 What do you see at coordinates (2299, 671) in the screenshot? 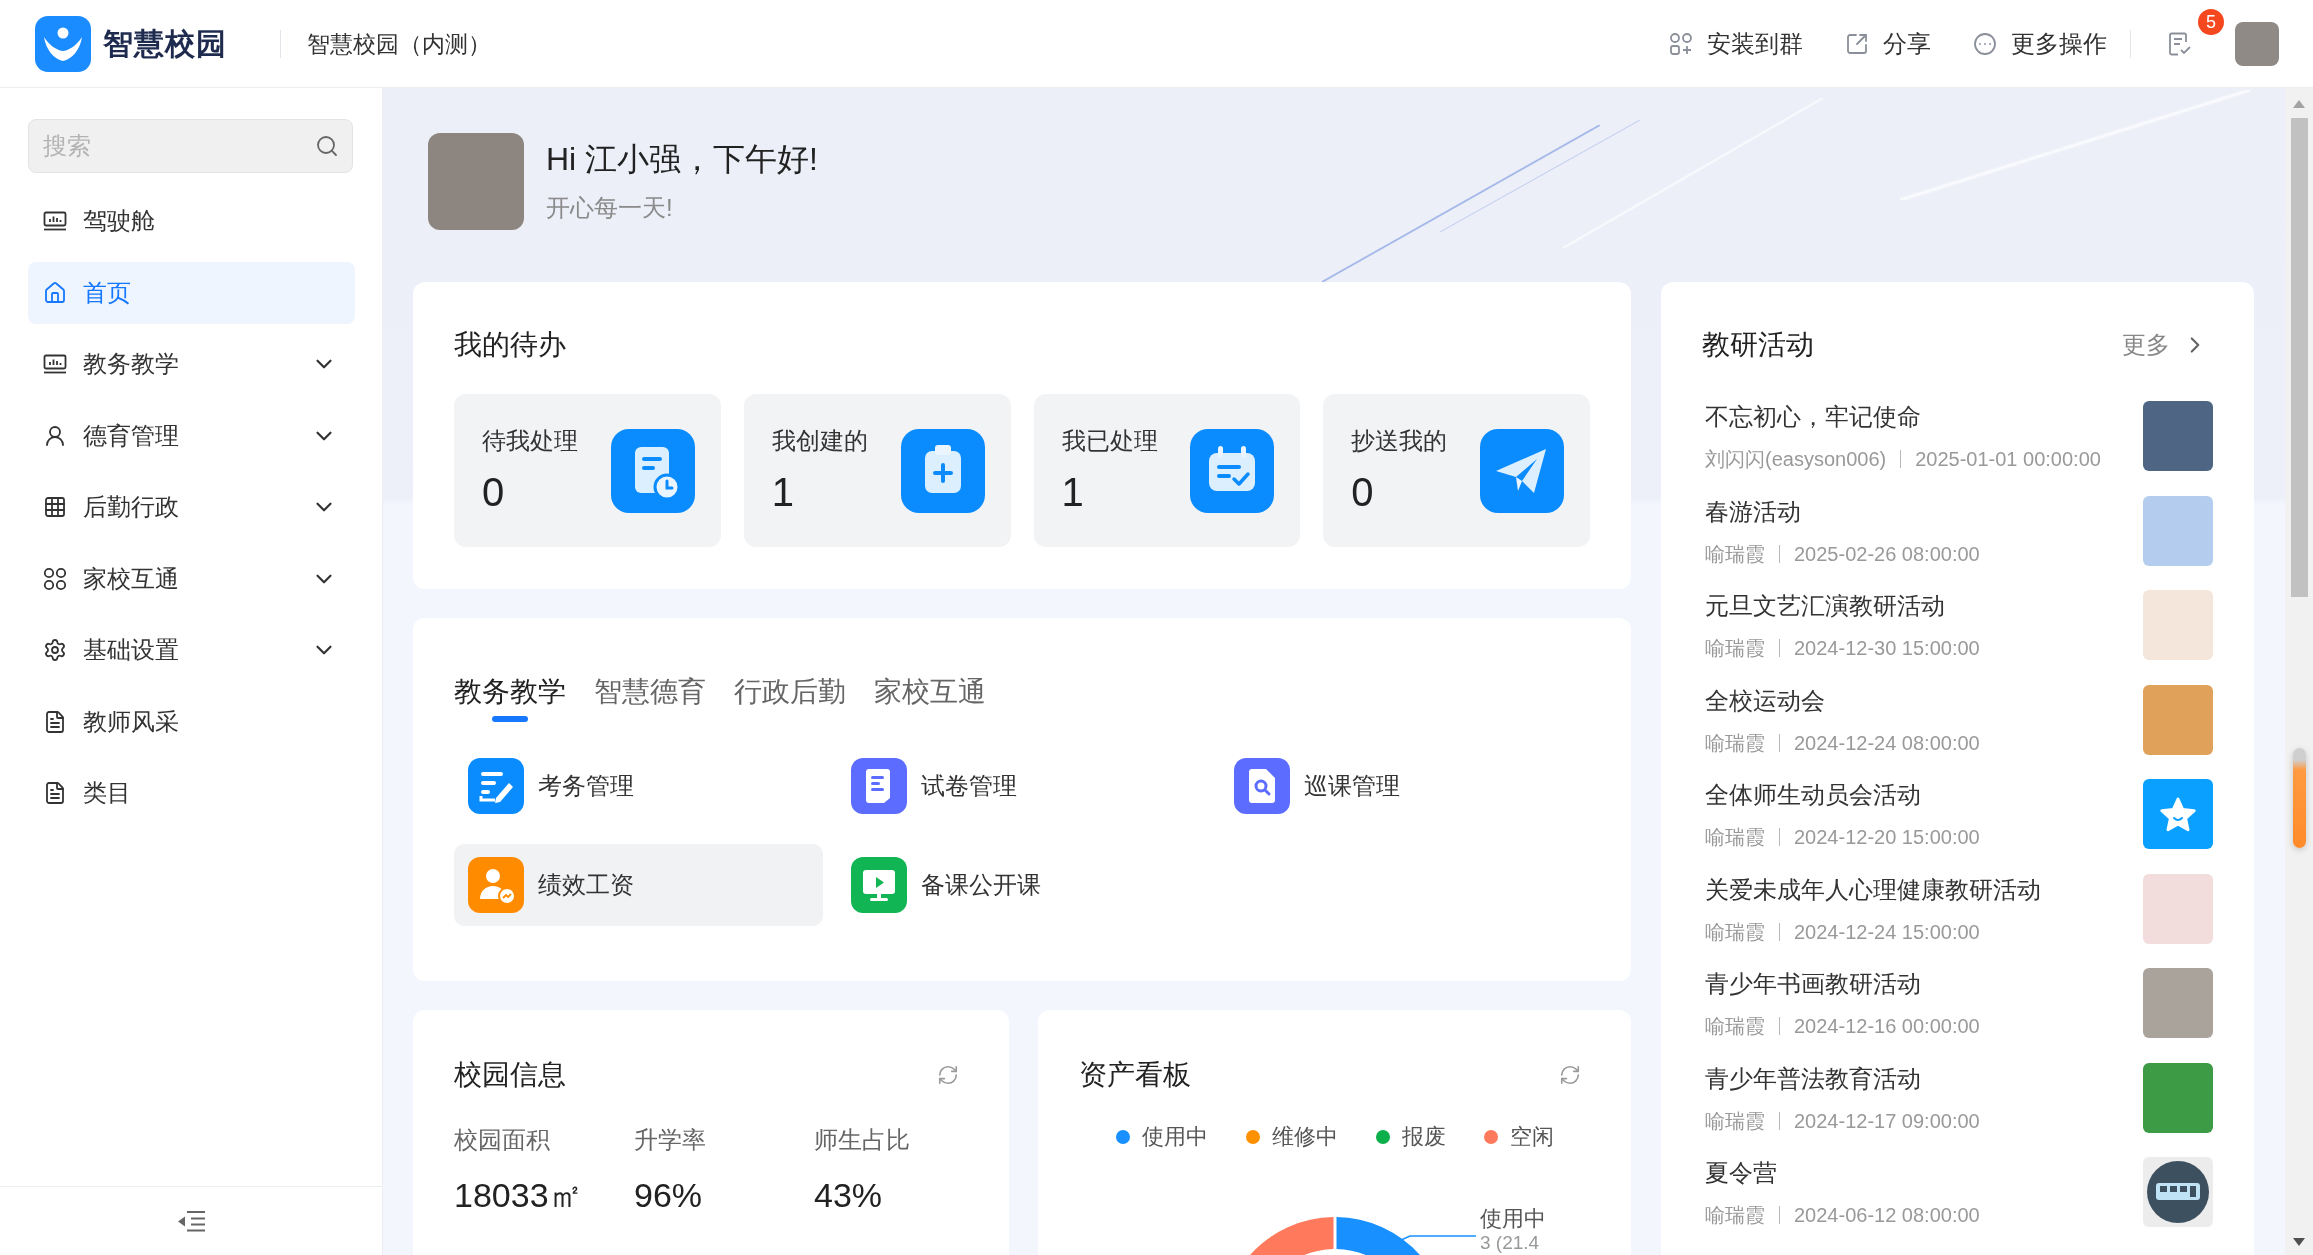
I see `scrollbar-track` at bounding box center [2299, 671].